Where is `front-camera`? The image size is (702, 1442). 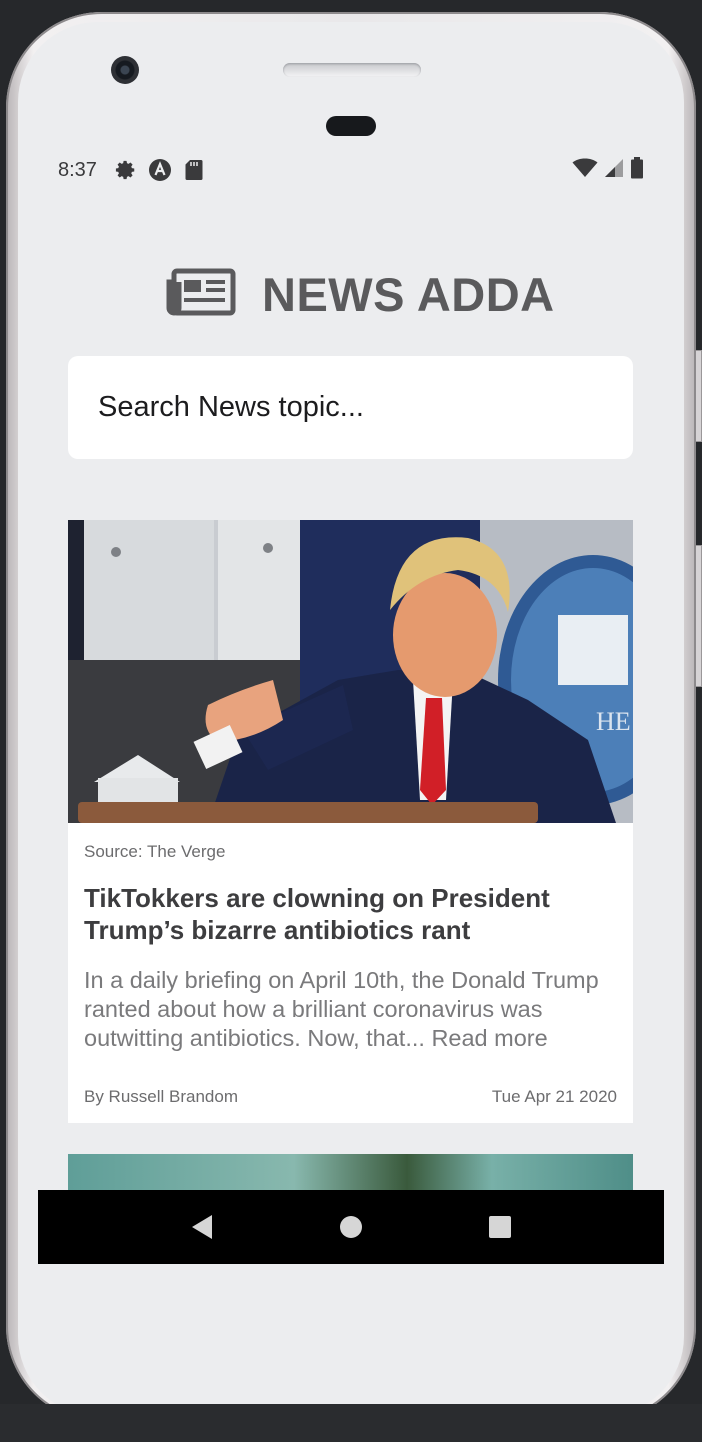 front-camera is located at coordinates (125, 70).